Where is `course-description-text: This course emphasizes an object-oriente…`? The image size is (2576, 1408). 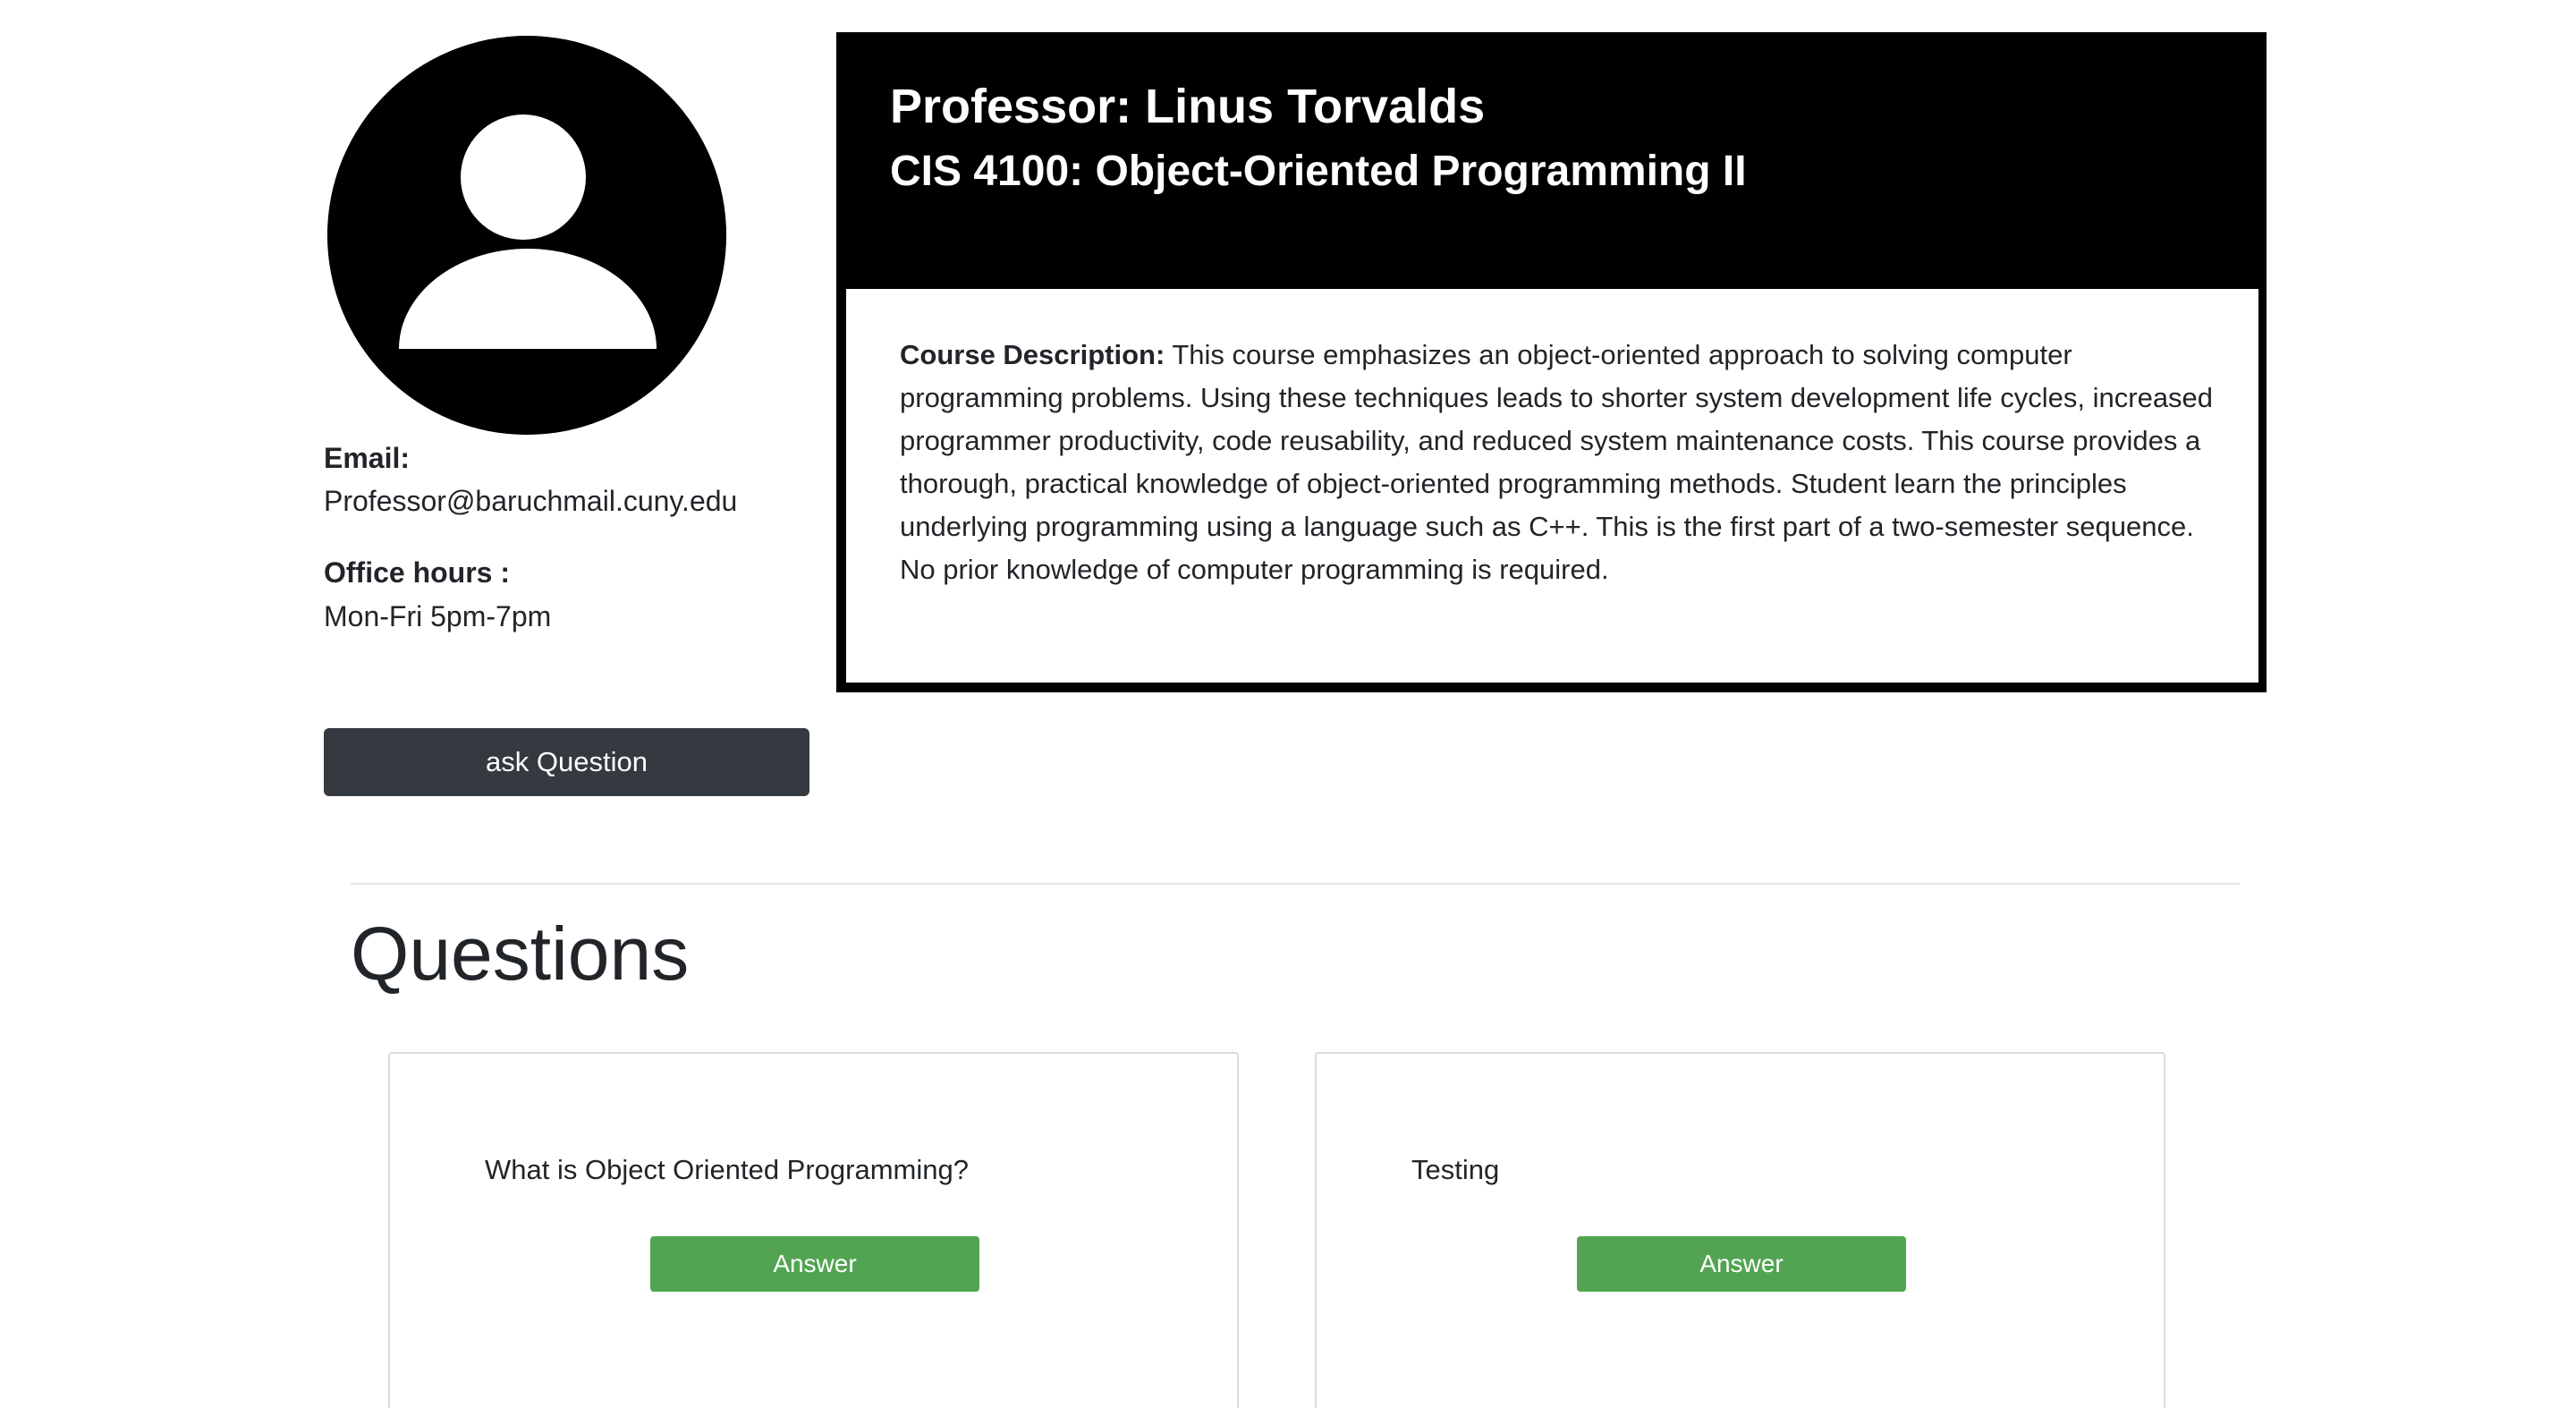 course-description-text: This course emphasizes an object-oriente… is located at coordinates (1557, 462).